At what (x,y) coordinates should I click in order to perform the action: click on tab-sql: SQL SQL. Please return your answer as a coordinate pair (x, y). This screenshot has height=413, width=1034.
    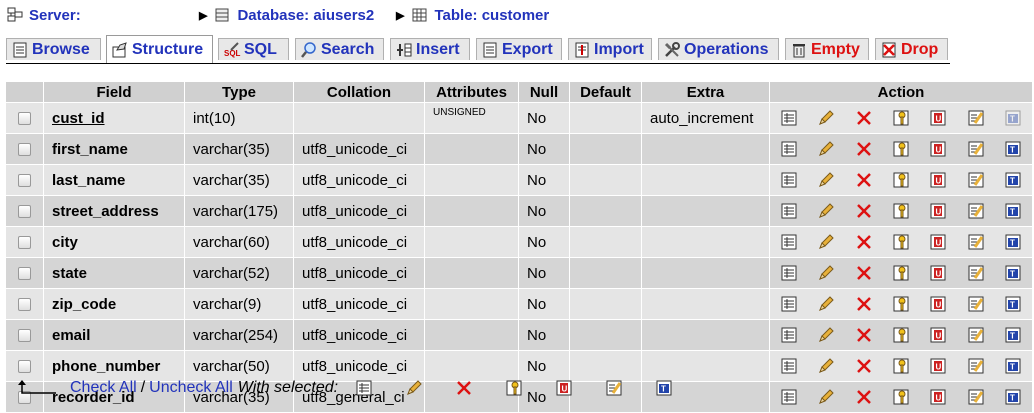
    Looking at the image, I should click on (253, 49).